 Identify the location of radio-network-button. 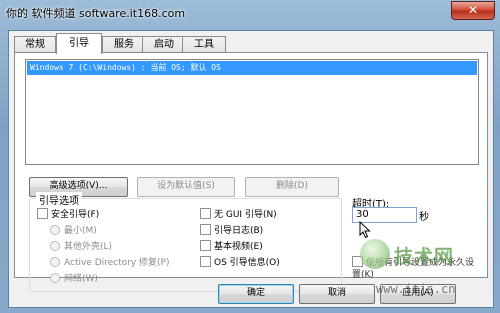
(55, 277).